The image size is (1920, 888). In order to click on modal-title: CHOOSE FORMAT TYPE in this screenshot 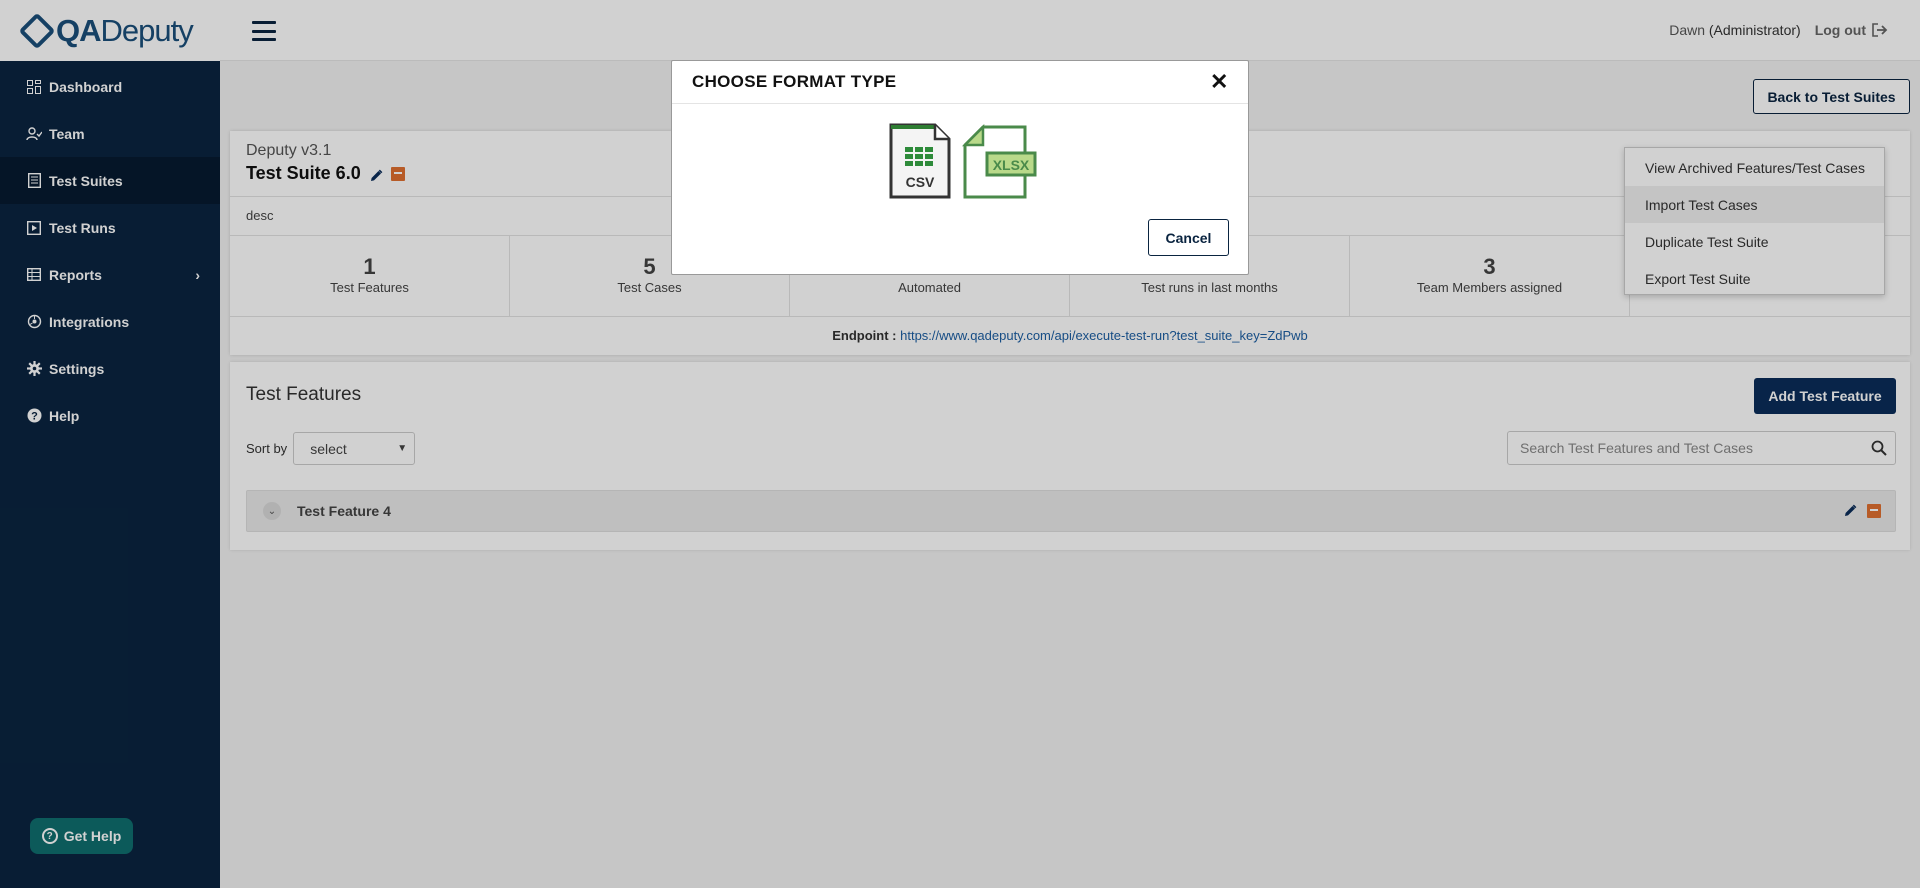, I will do `click(794, 81)`.